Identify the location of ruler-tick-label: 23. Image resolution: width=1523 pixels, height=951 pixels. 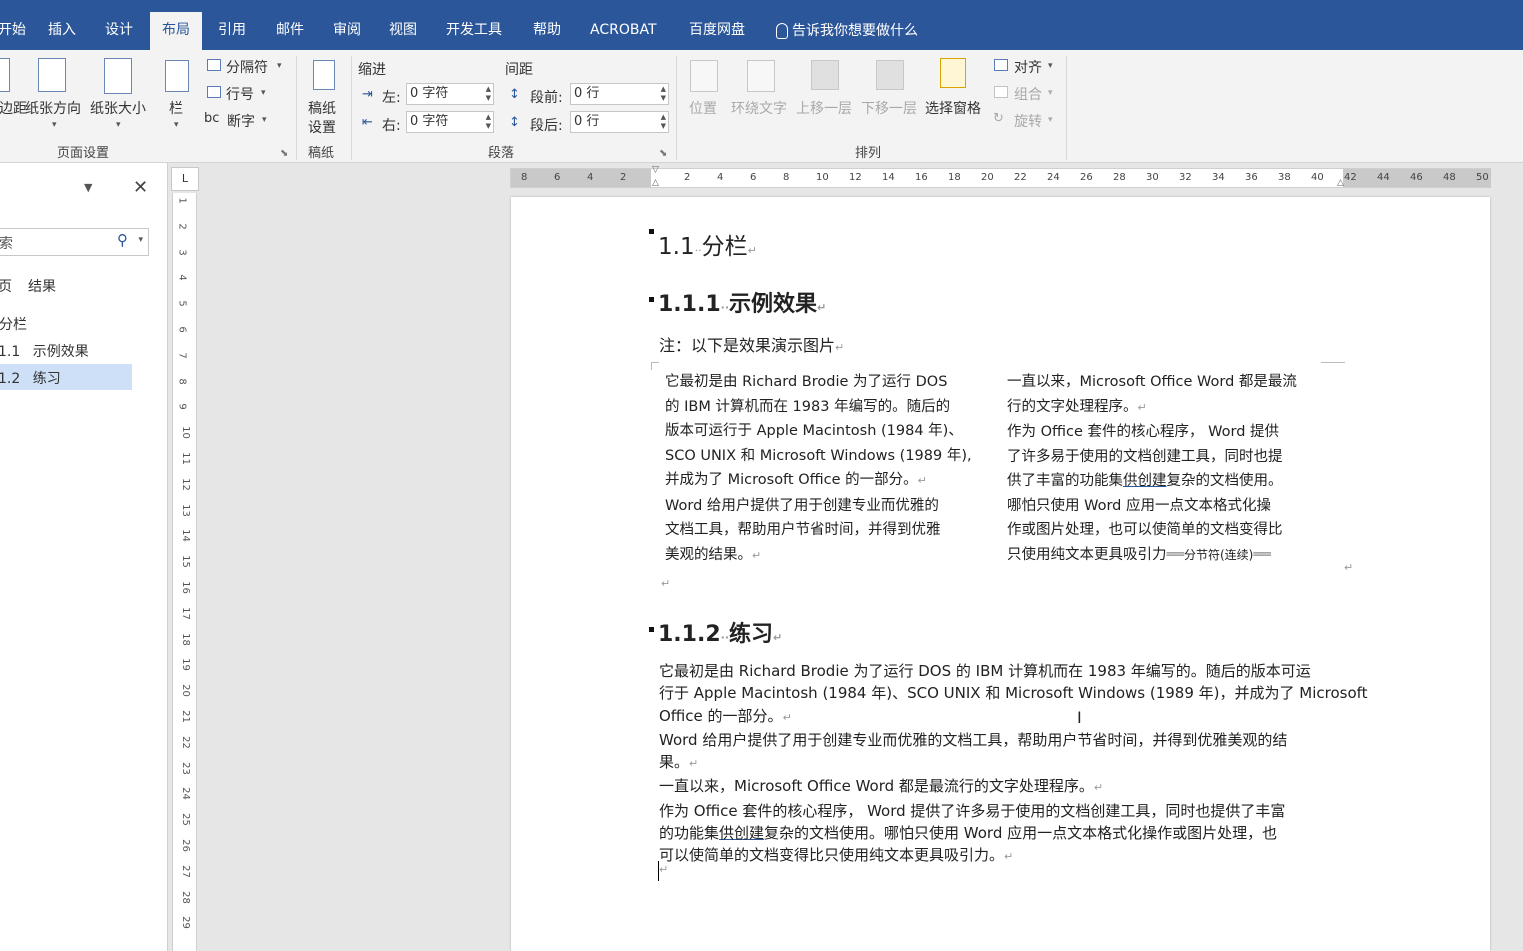
(185, 768).